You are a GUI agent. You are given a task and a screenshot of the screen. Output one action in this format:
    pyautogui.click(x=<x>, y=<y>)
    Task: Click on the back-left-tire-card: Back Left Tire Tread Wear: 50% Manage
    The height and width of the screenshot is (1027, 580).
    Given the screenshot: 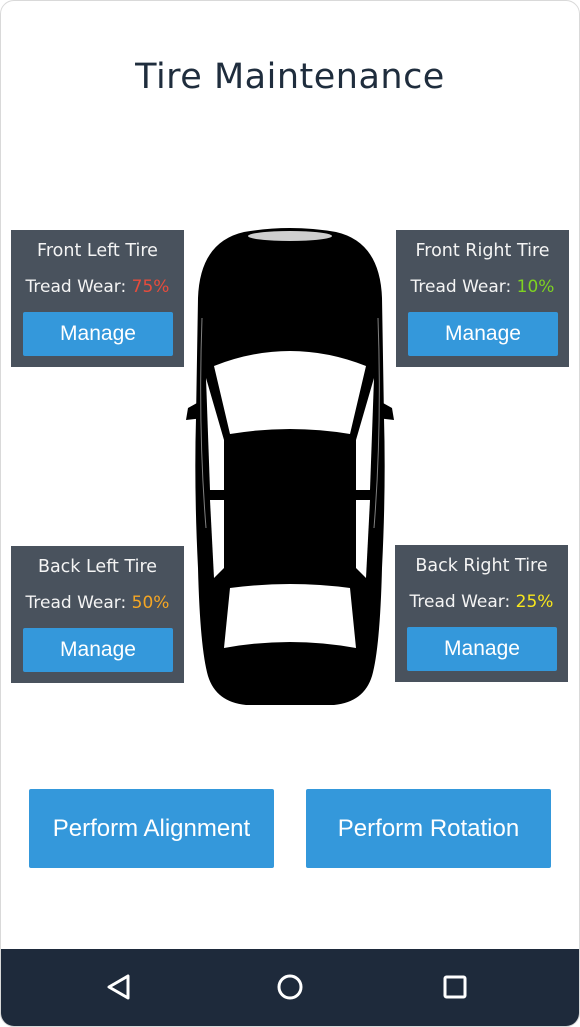 What is the action you would take?
    pyautogui.click(x=97, y=614)
    